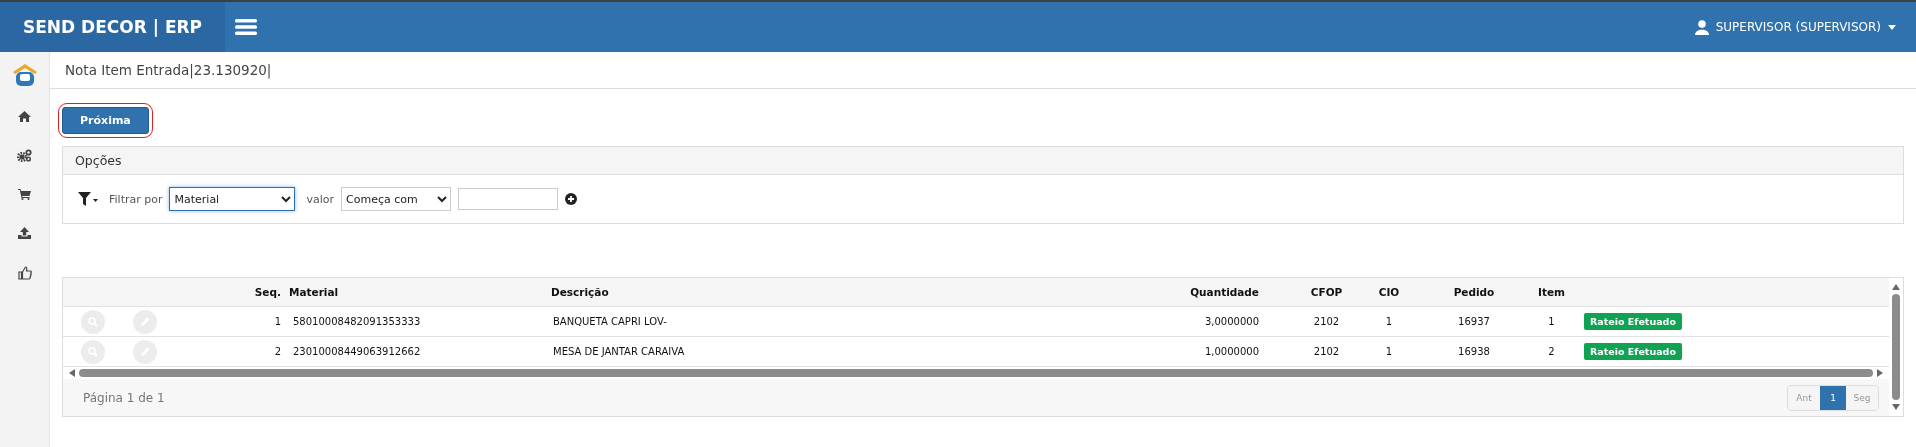  Describe the element at coordinates (357, 351) in the screenshot. I see `table-cell-text: 23010008449063912662` at that location.